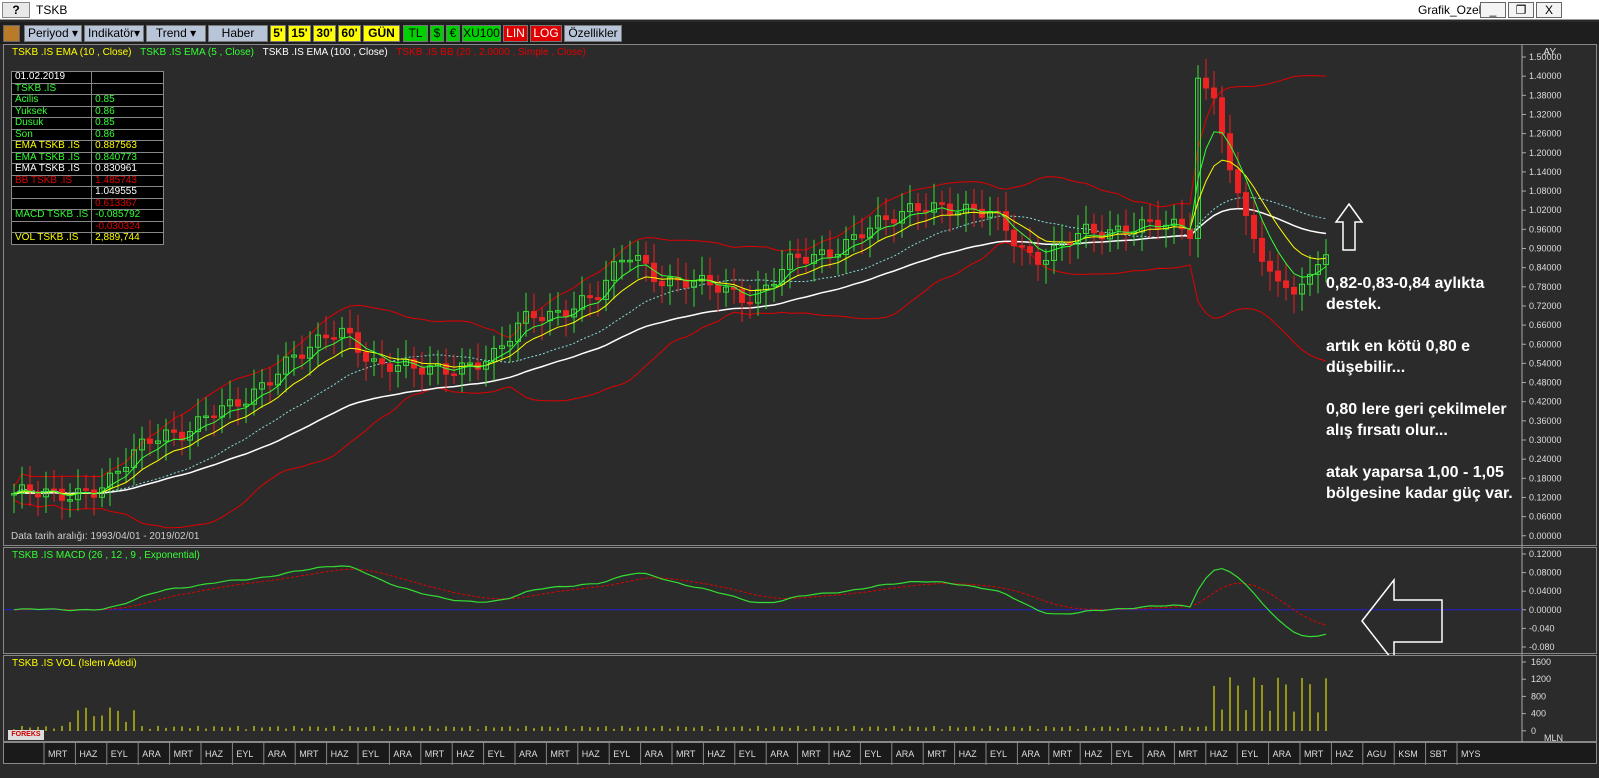 This screenshot has height=778, width=1599. Describe the element at coordinates (1545, 459) in the screenshot. I see `price-tick-label: 0.24000` at that location.